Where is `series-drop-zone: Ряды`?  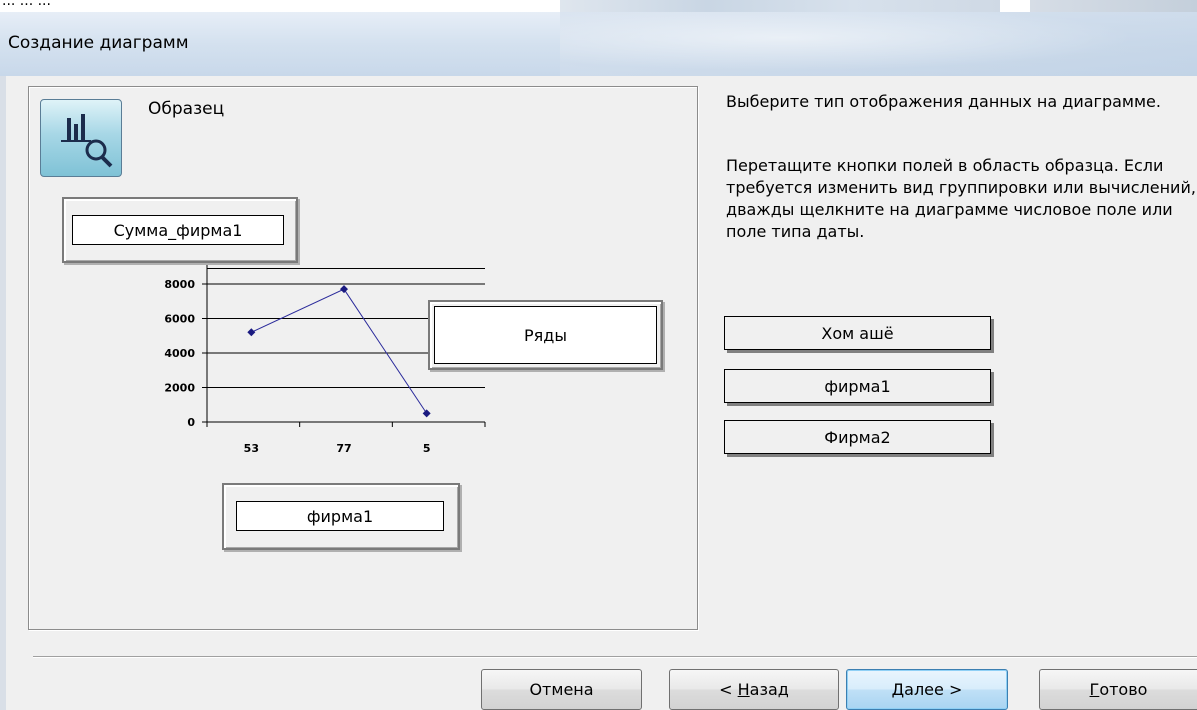 series-drop-zone: Ряды is located at coordinates (545, 335).